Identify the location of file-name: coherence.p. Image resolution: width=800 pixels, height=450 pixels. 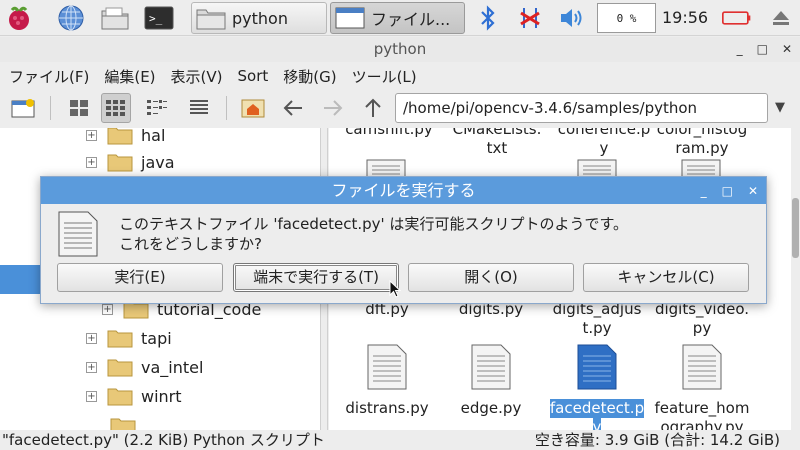
(604, 133).